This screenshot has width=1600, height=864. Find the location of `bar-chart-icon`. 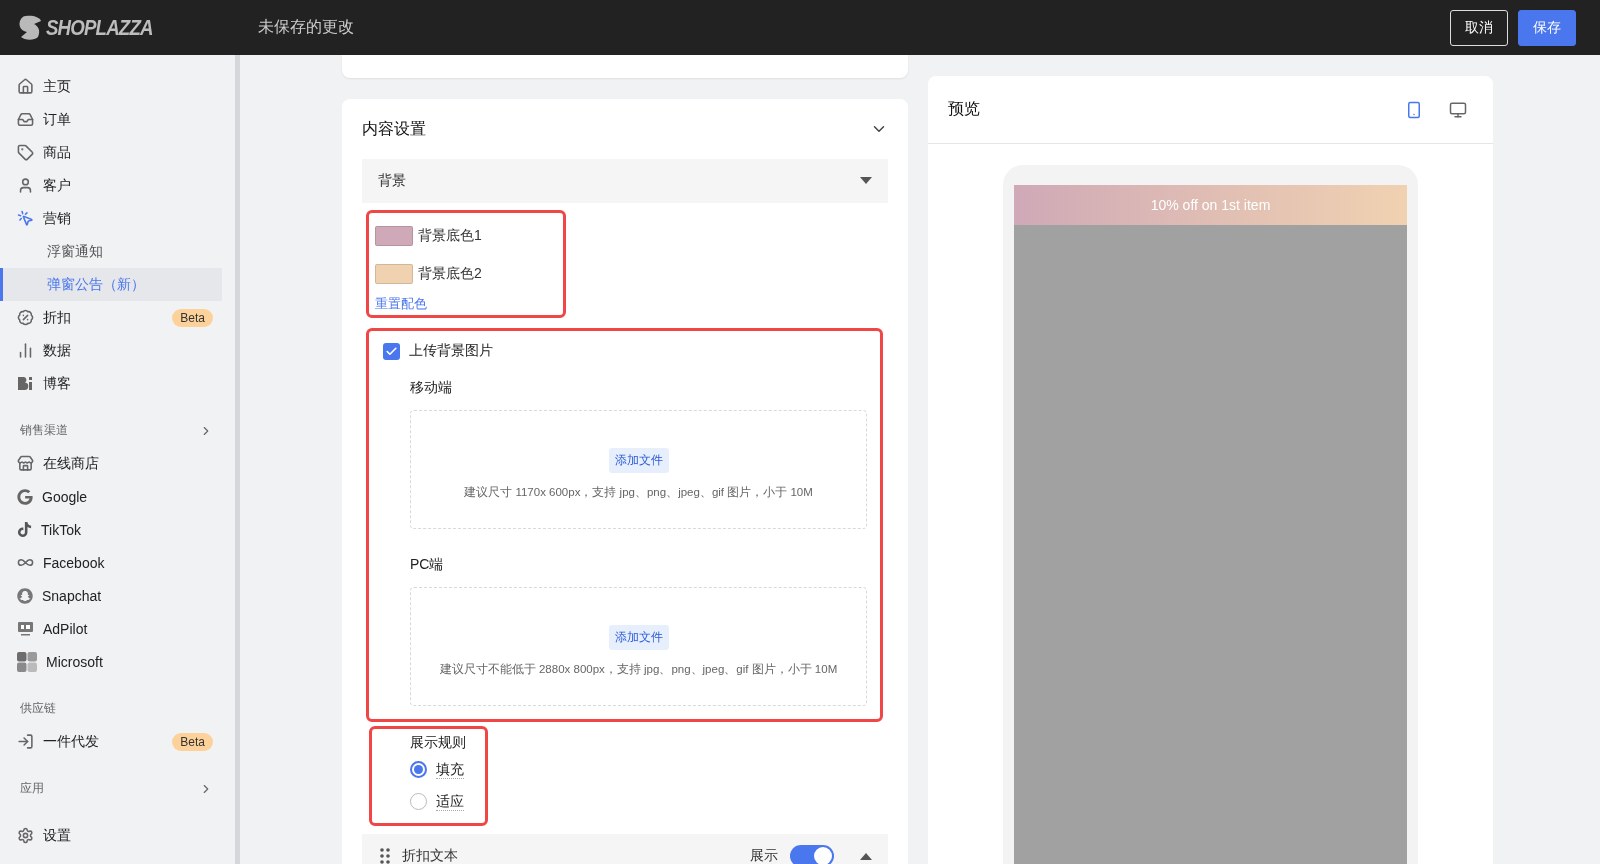

bar-chart-icon is located at coordinates (25, 350).